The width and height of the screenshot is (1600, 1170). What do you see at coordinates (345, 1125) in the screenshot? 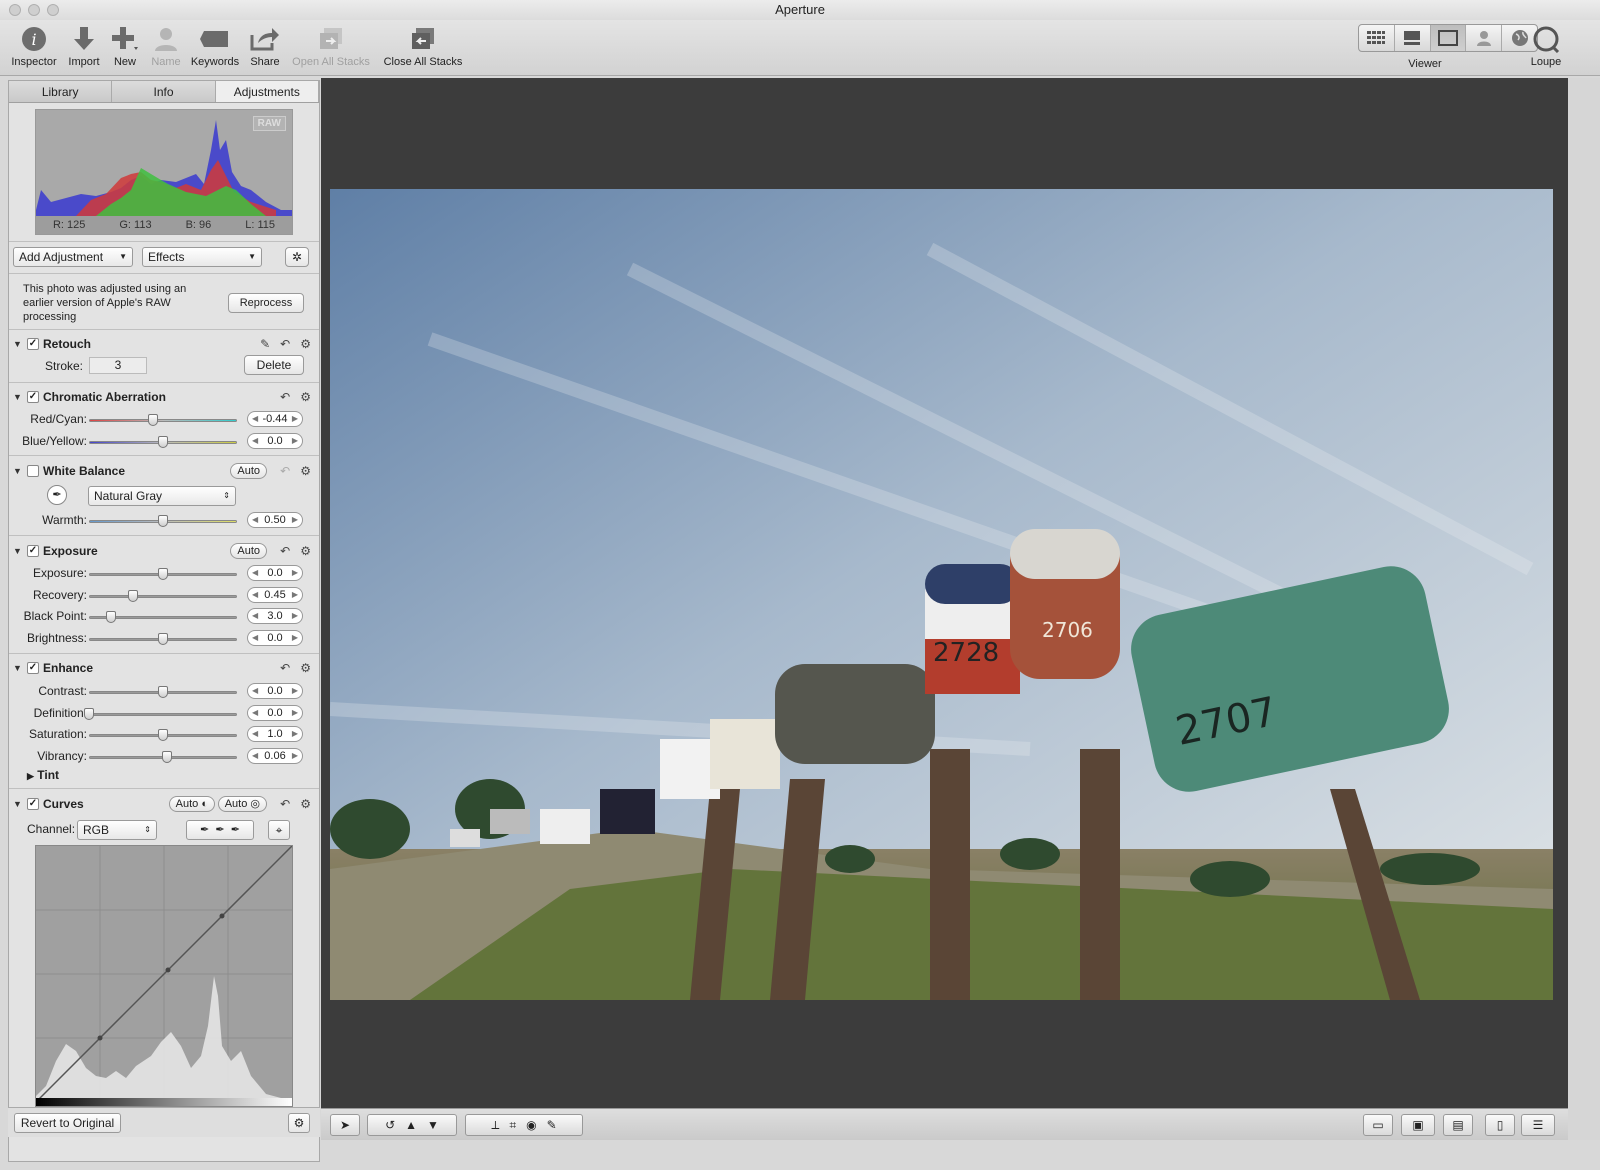
I see `selection-tool-button: ➤` at bounding box center [345, 1125].